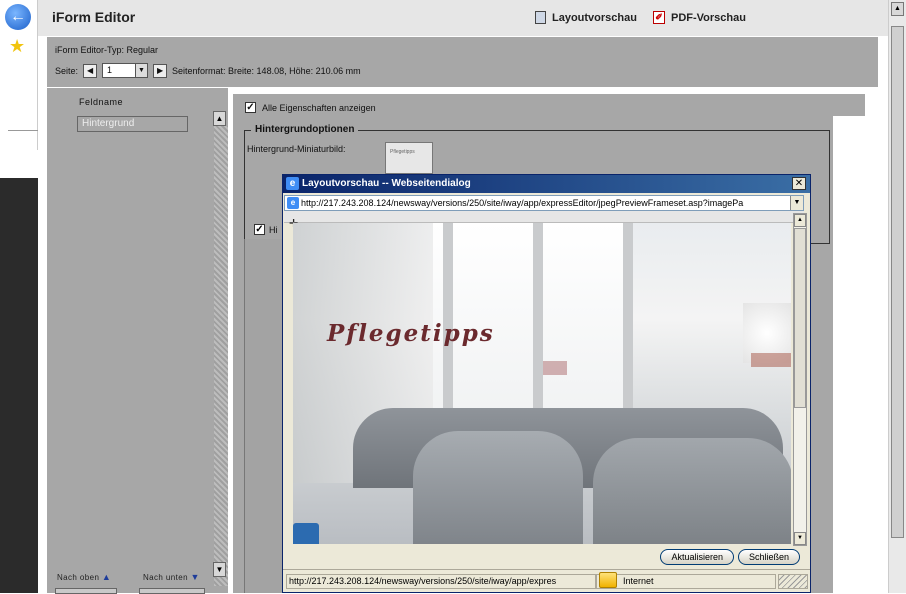 The width and height of the screenshot is (906, 594). Describe the element at coordinates (165, 577) in the screenshot. I see `move-down-label: Nach unten` at that location.